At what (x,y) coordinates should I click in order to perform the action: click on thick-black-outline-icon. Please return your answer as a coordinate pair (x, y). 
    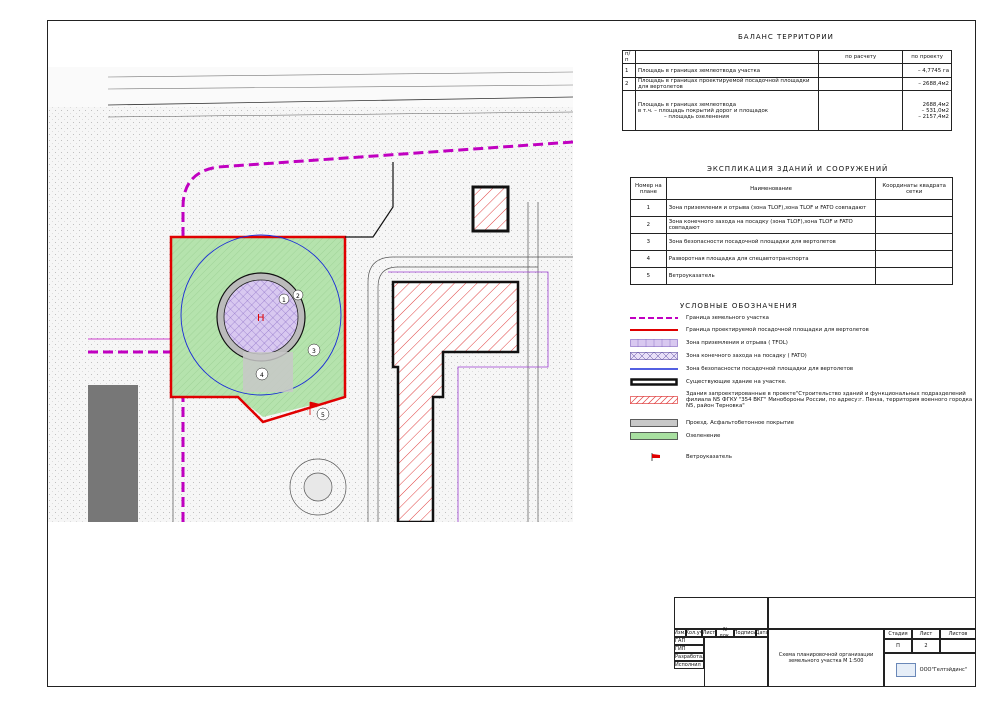
    Looking at the image, I should click on (654, 382).